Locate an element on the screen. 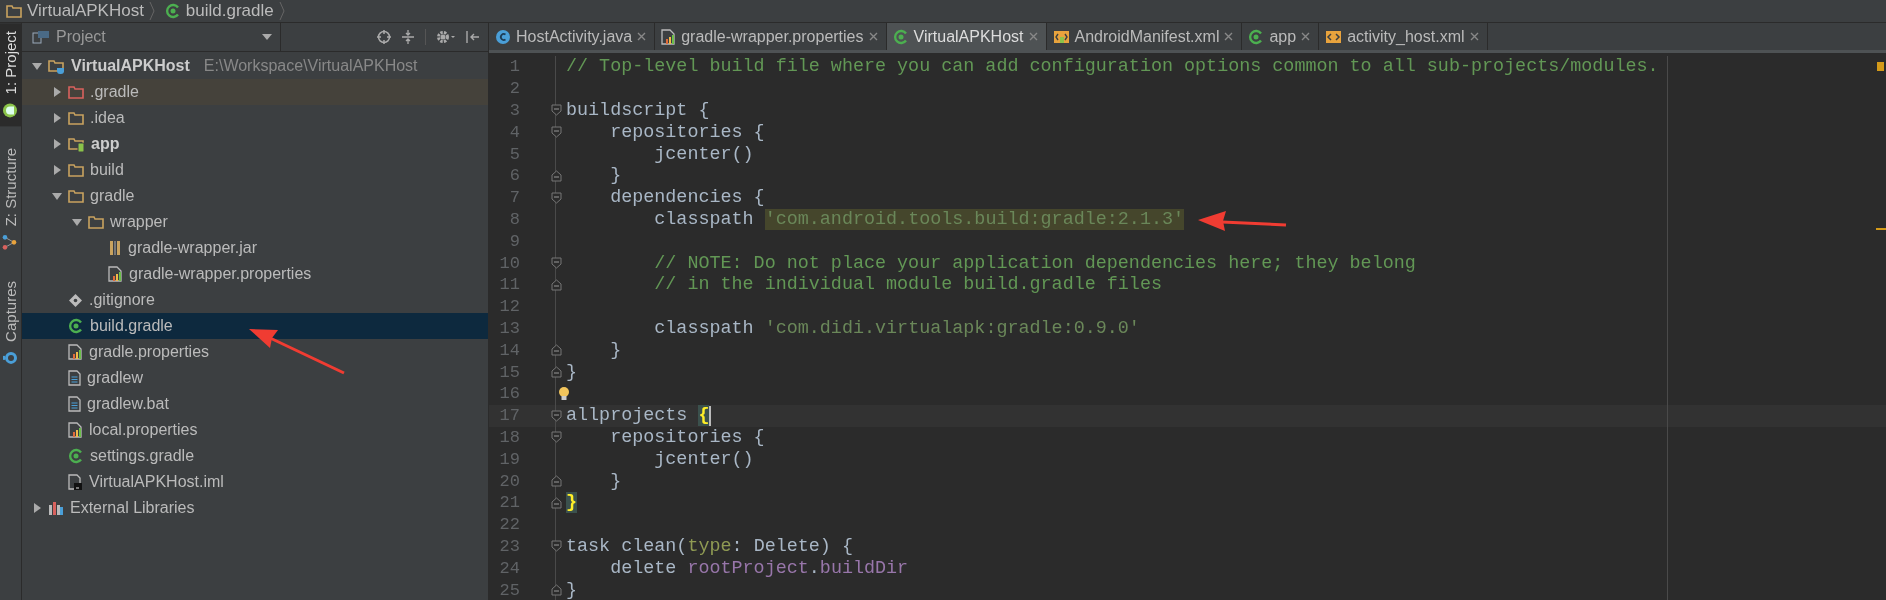 The image size is (1886, 600). tree-item: VirtualAPKHost.iml is located at coordinates (255, 482).